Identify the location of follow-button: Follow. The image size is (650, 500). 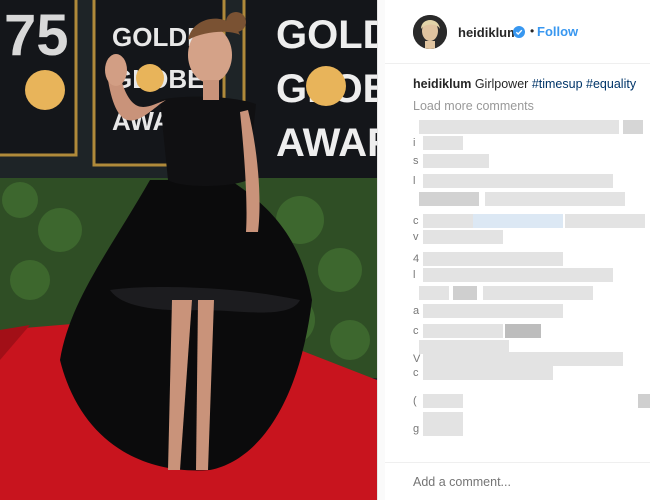
(557, 31).